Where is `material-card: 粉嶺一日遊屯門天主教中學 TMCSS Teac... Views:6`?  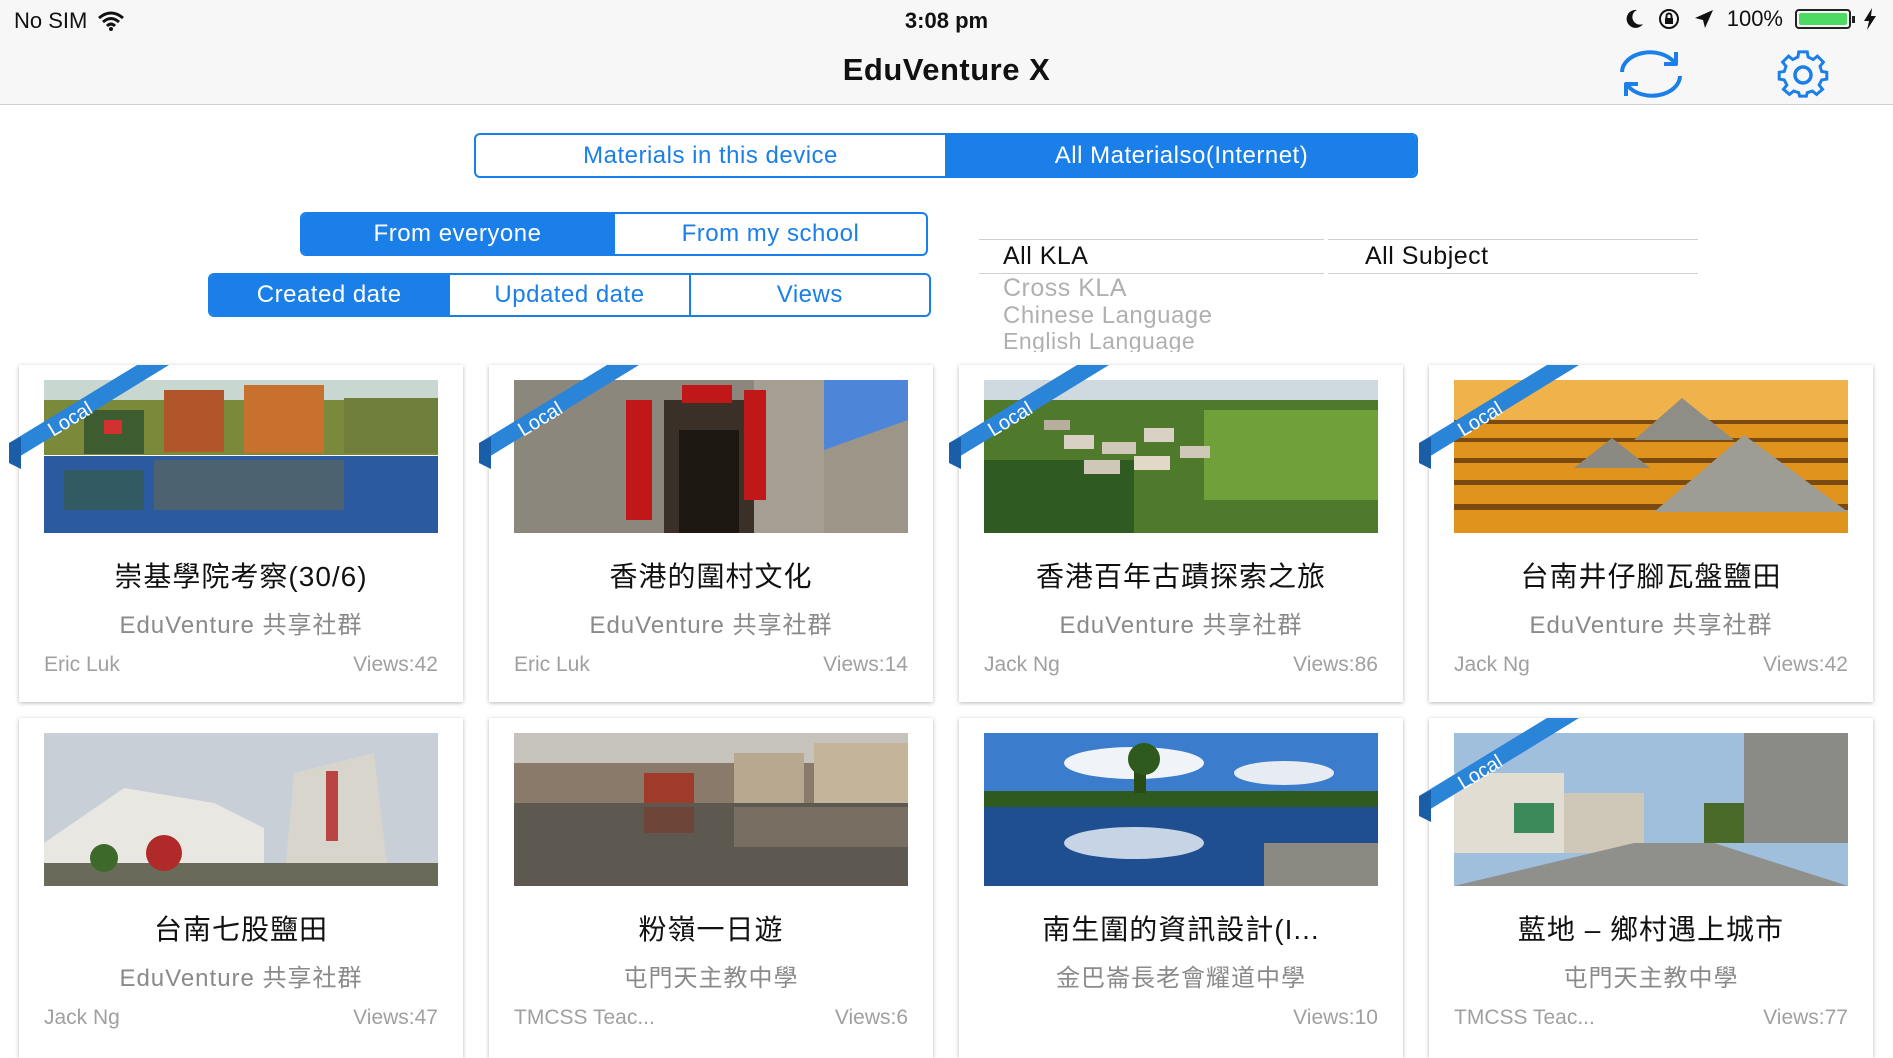
material-card: 粉嶺一日遊屯門天主教中學 TMCSS Teac... Views:6 is located at coordinates (711, 888).